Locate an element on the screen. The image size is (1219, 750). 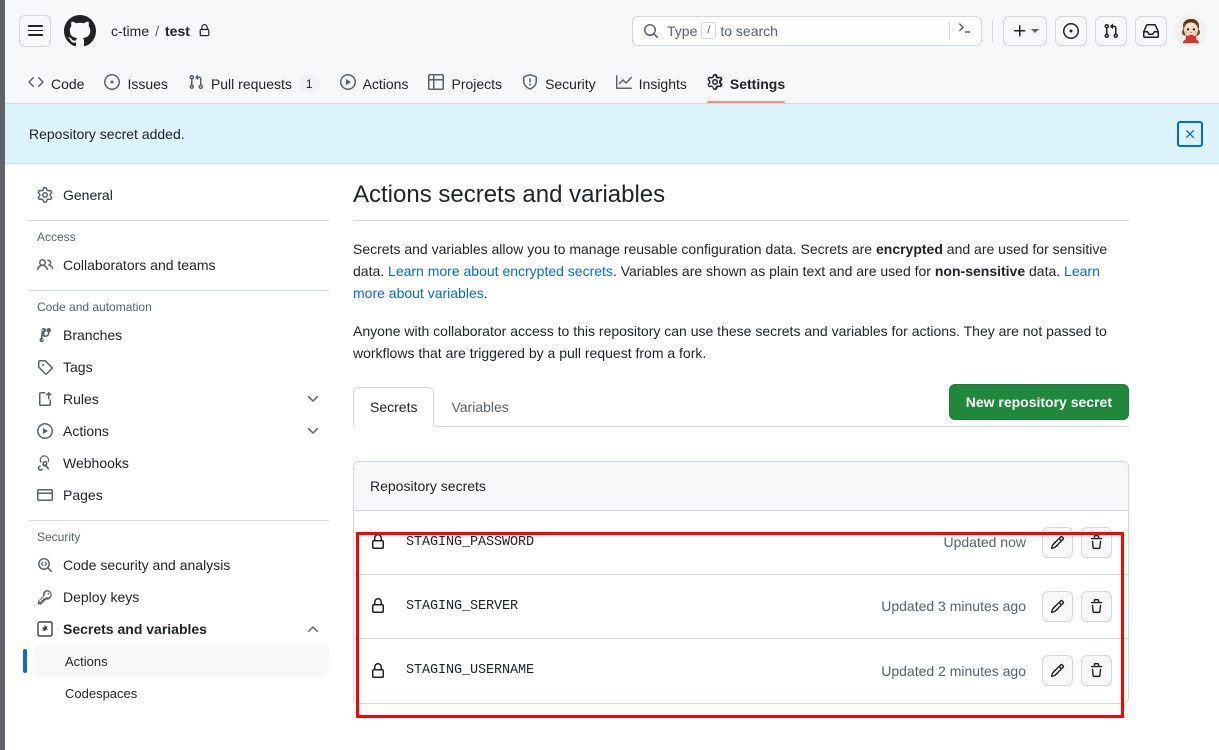
flash-notice: Repository secret added. is located at coordinates (612, 134).